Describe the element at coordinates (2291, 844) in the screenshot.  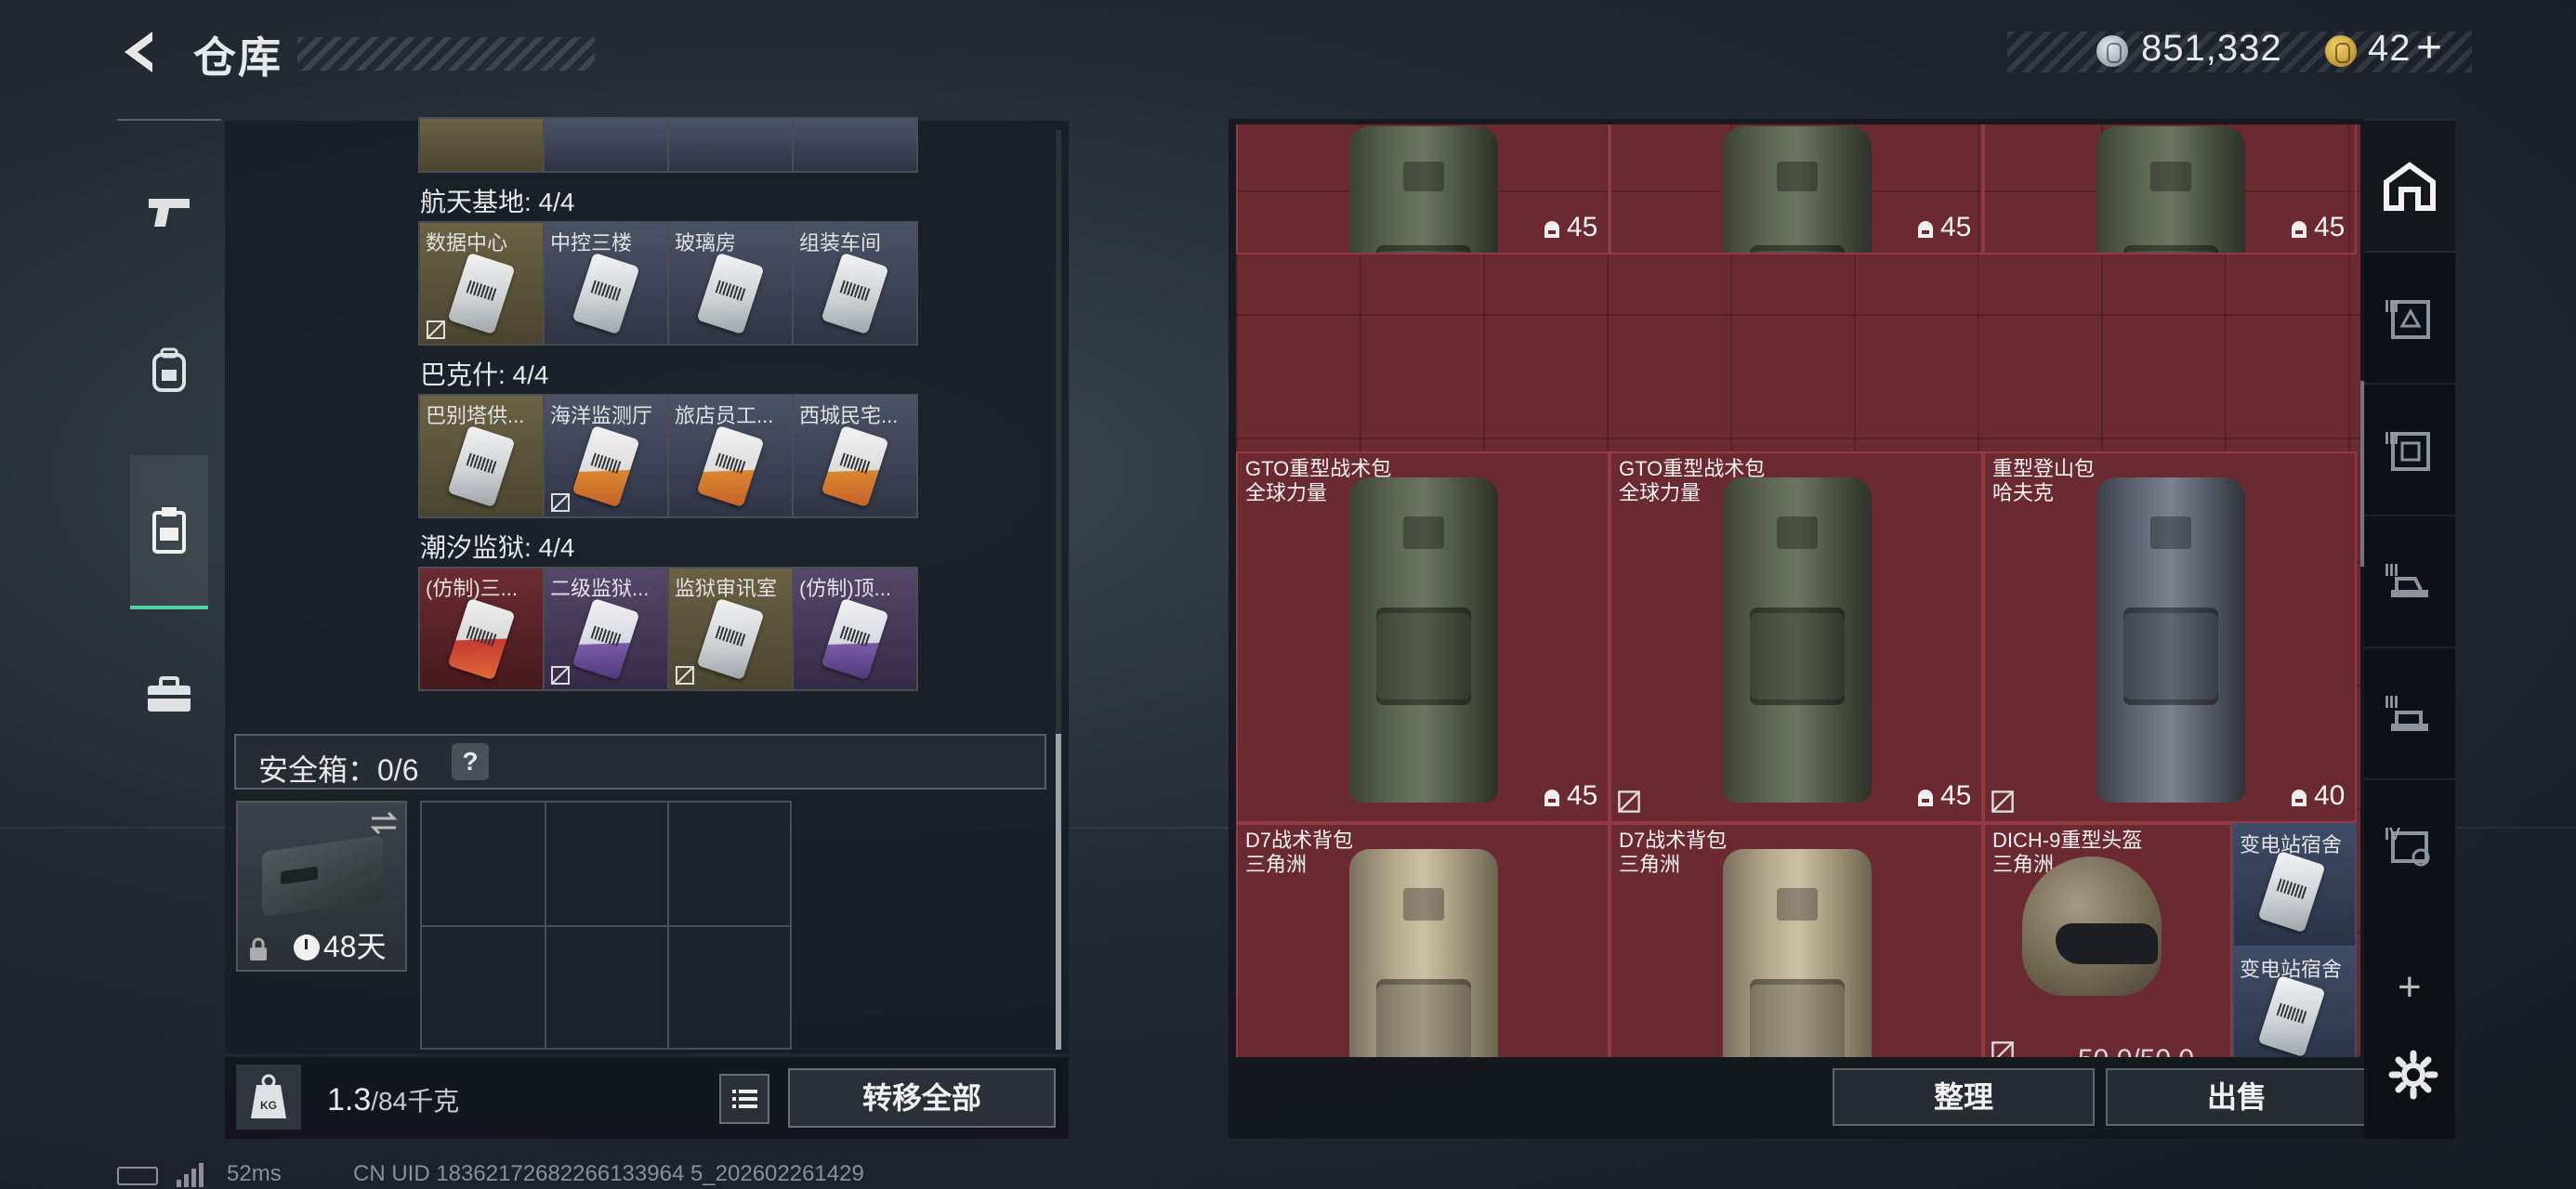
I see `keycard-label: 变电站宿舍` at that location.